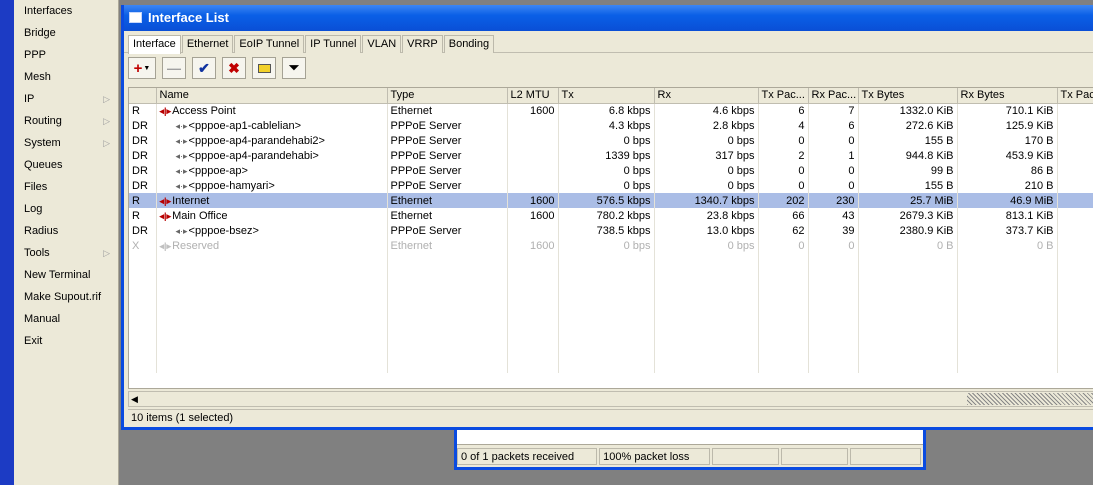  I want to click on row-flags: R, so click(143, 110).